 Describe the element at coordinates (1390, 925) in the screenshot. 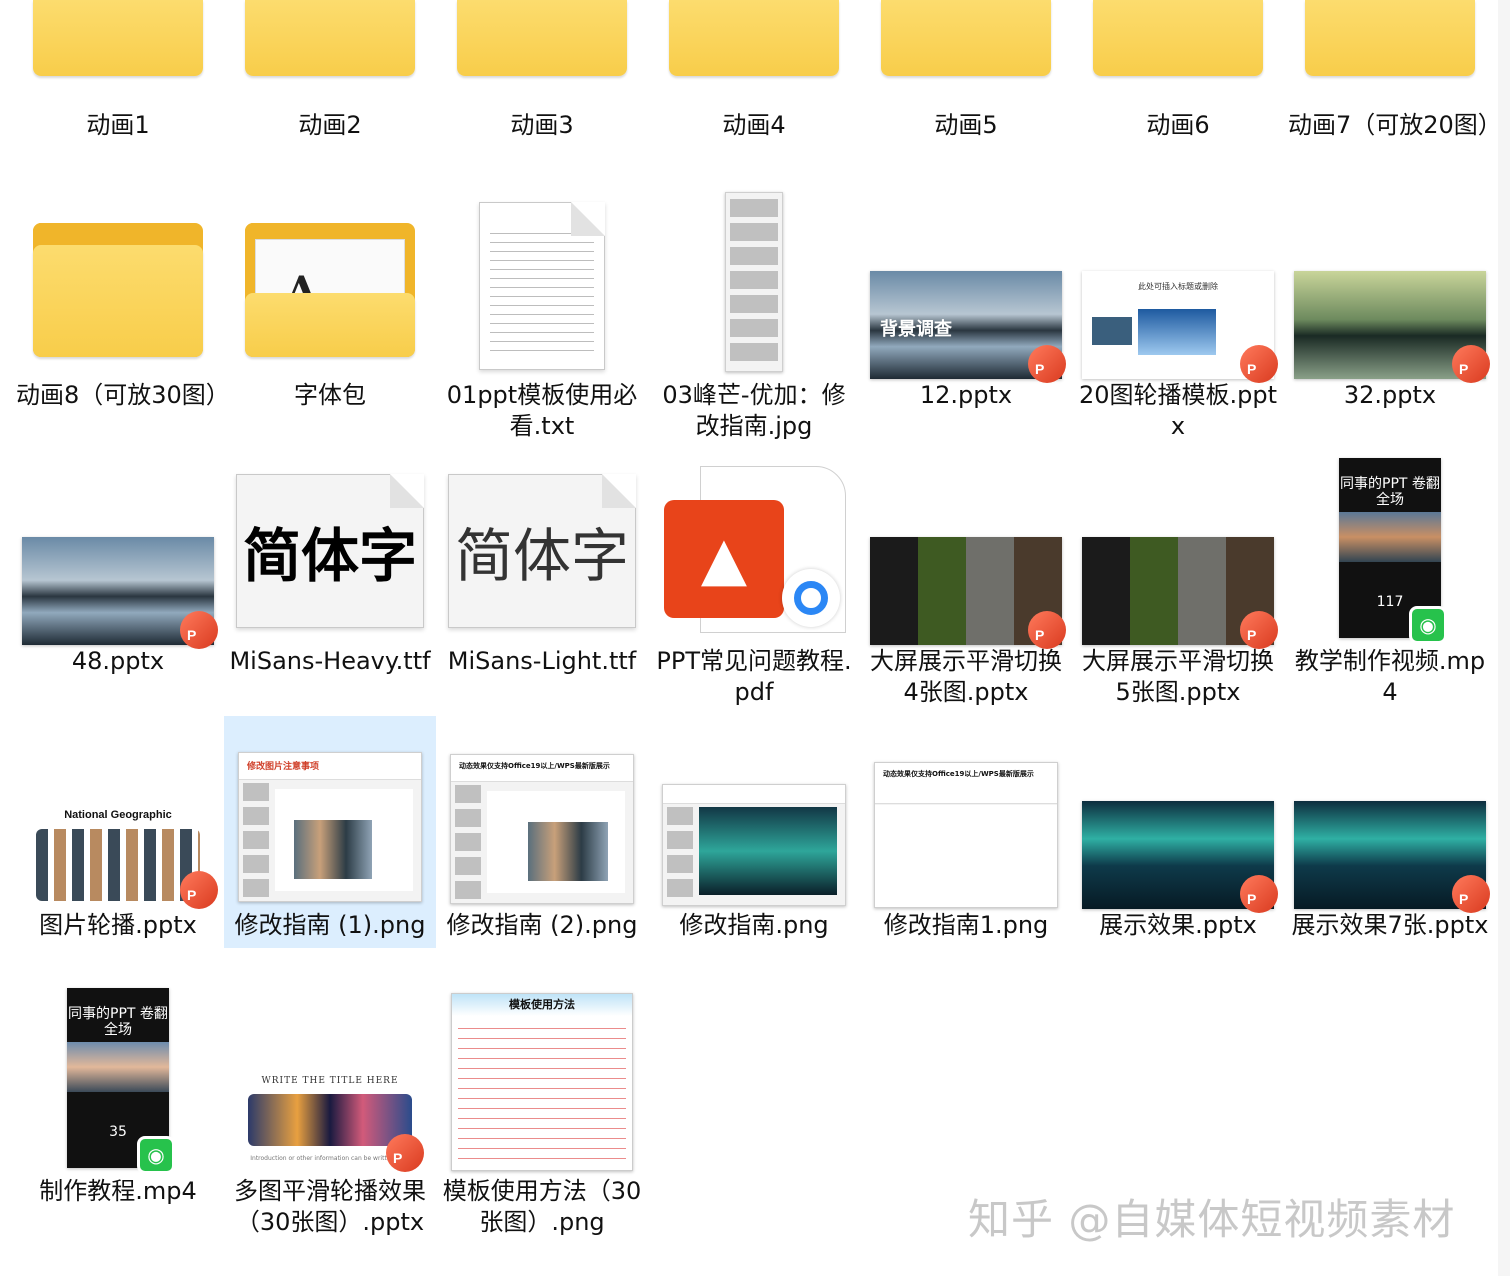

I see `file-name: 展示效果7张.pptx` at that location.